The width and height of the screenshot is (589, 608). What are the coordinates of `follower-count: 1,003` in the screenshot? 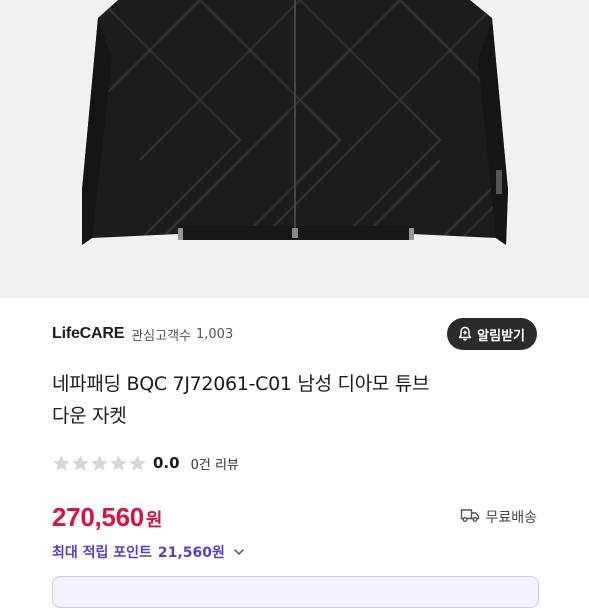 It's located at (215, 334).